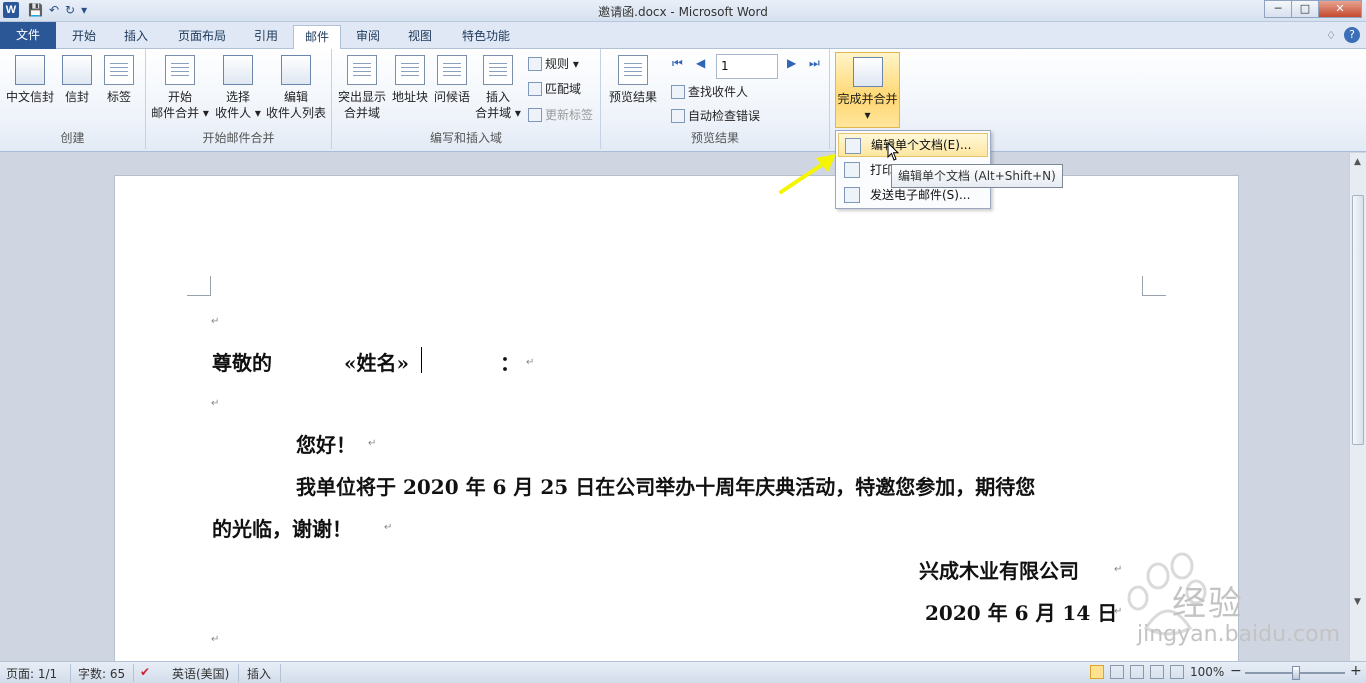 Image resolution: width=1366 pixels, height=683 pixels. Describe the element at coordinates (814, 63) in the screenshot. I see `last-record-icon: ⏭` at that location.